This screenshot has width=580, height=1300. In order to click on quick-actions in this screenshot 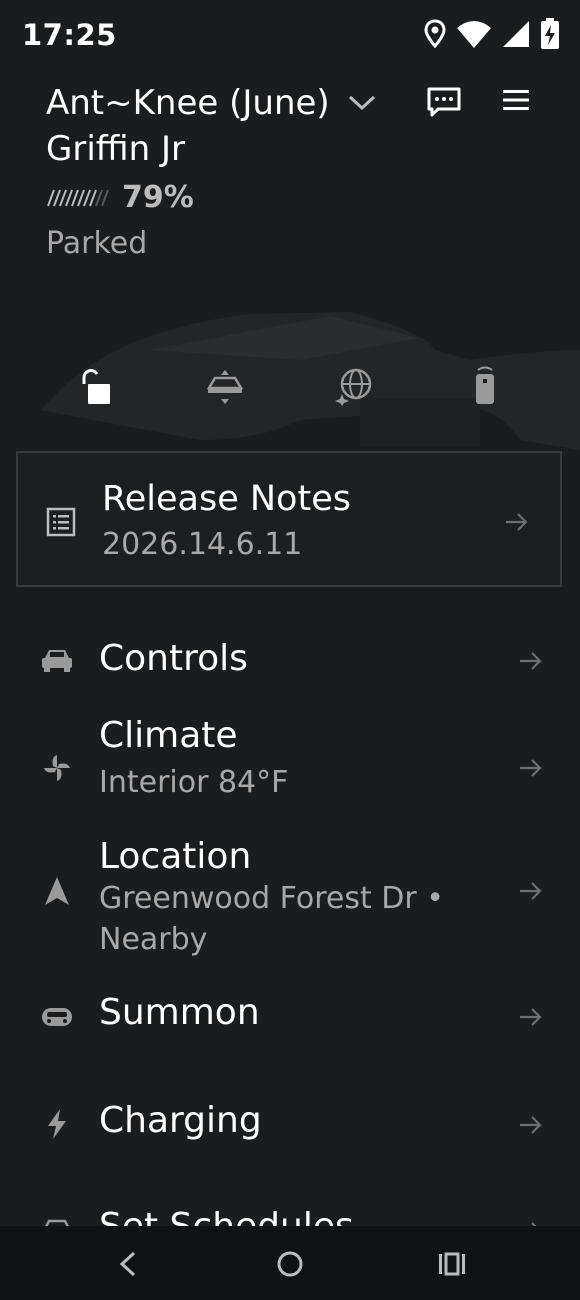, I will do `click(290, 386)`.